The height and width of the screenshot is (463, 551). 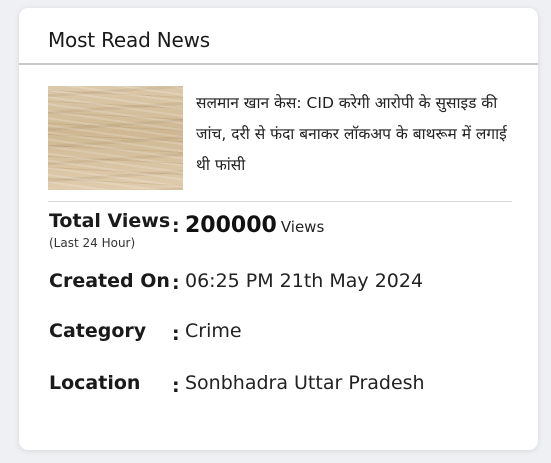 I want to click on created-on-value: 06:25 PM 21th May 2024, so click(x=304, y=281).